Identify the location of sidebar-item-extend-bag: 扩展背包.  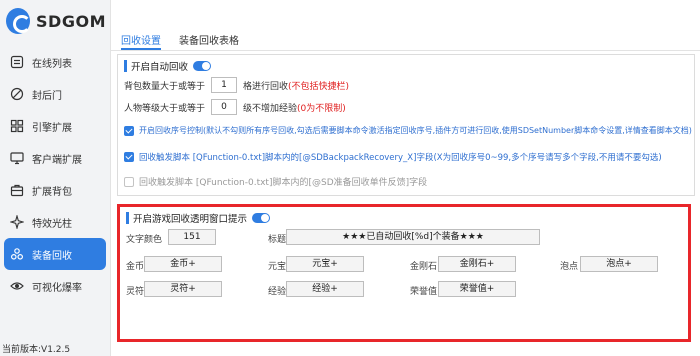
(55, 190).